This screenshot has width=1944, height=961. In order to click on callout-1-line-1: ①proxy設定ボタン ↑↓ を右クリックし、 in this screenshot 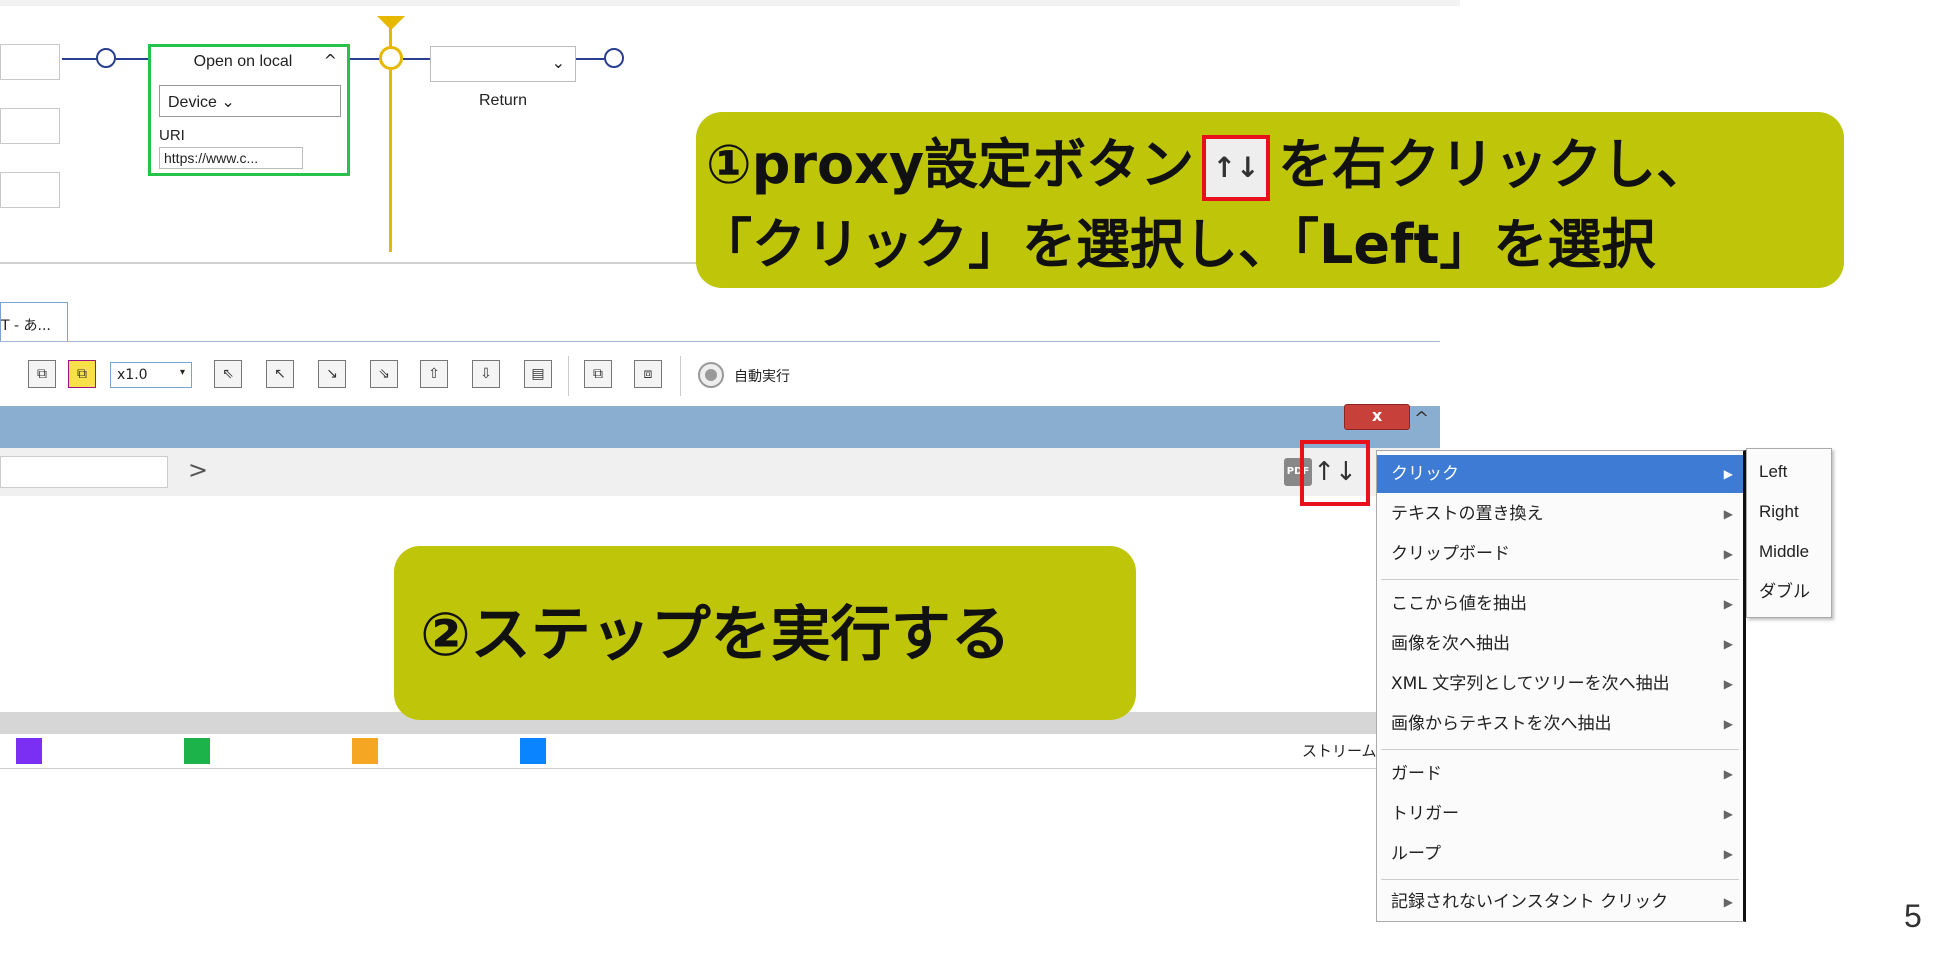, I will do `click(1208, 161)`.